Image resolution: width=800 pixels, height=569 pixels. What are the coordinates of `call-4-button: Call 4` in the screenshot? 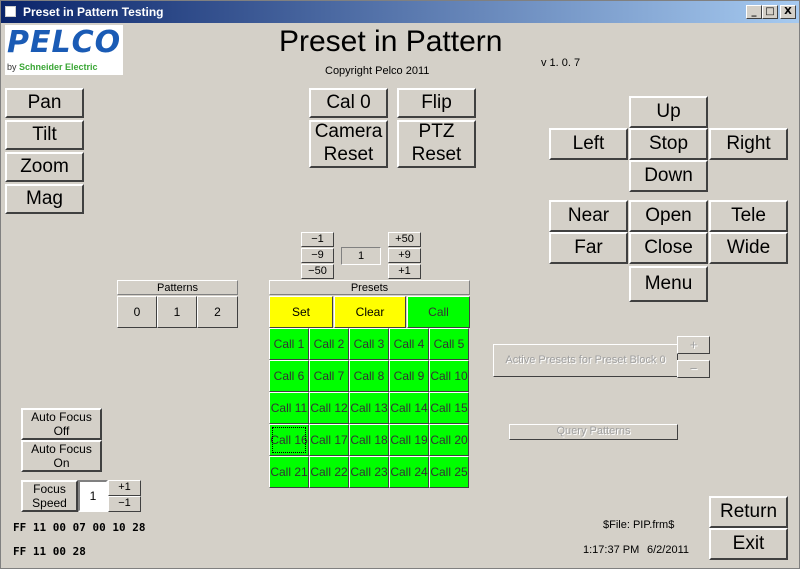 It's located at (409, 344).